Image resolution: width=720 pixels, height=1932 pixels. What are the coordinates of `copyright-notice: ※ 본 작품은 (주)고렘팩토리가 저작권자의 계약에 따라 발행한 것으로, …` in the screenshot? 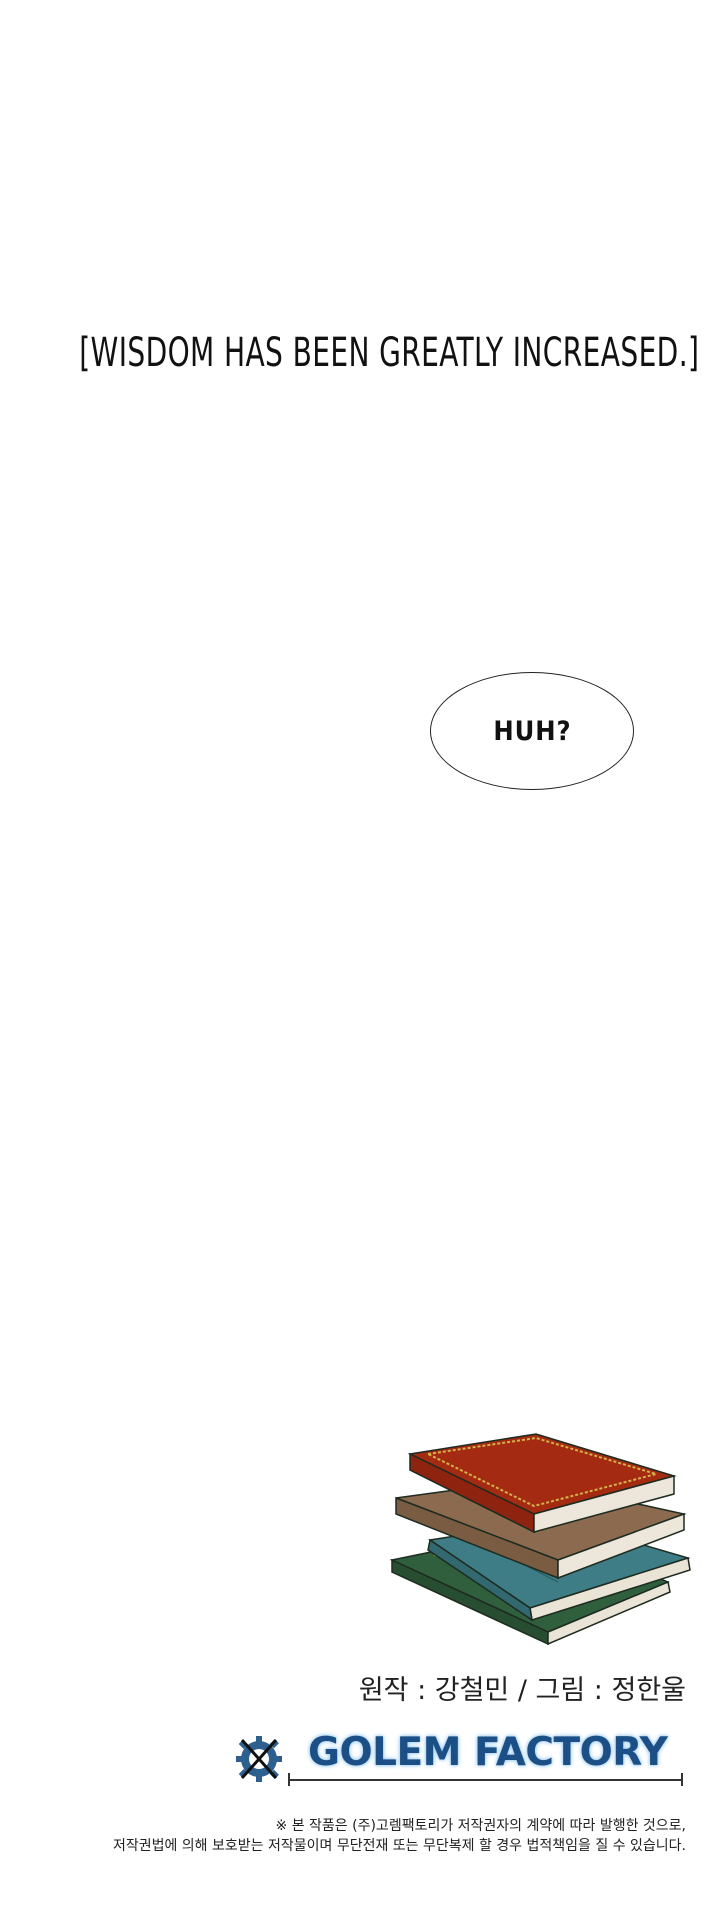 It's located at (399, 1836).